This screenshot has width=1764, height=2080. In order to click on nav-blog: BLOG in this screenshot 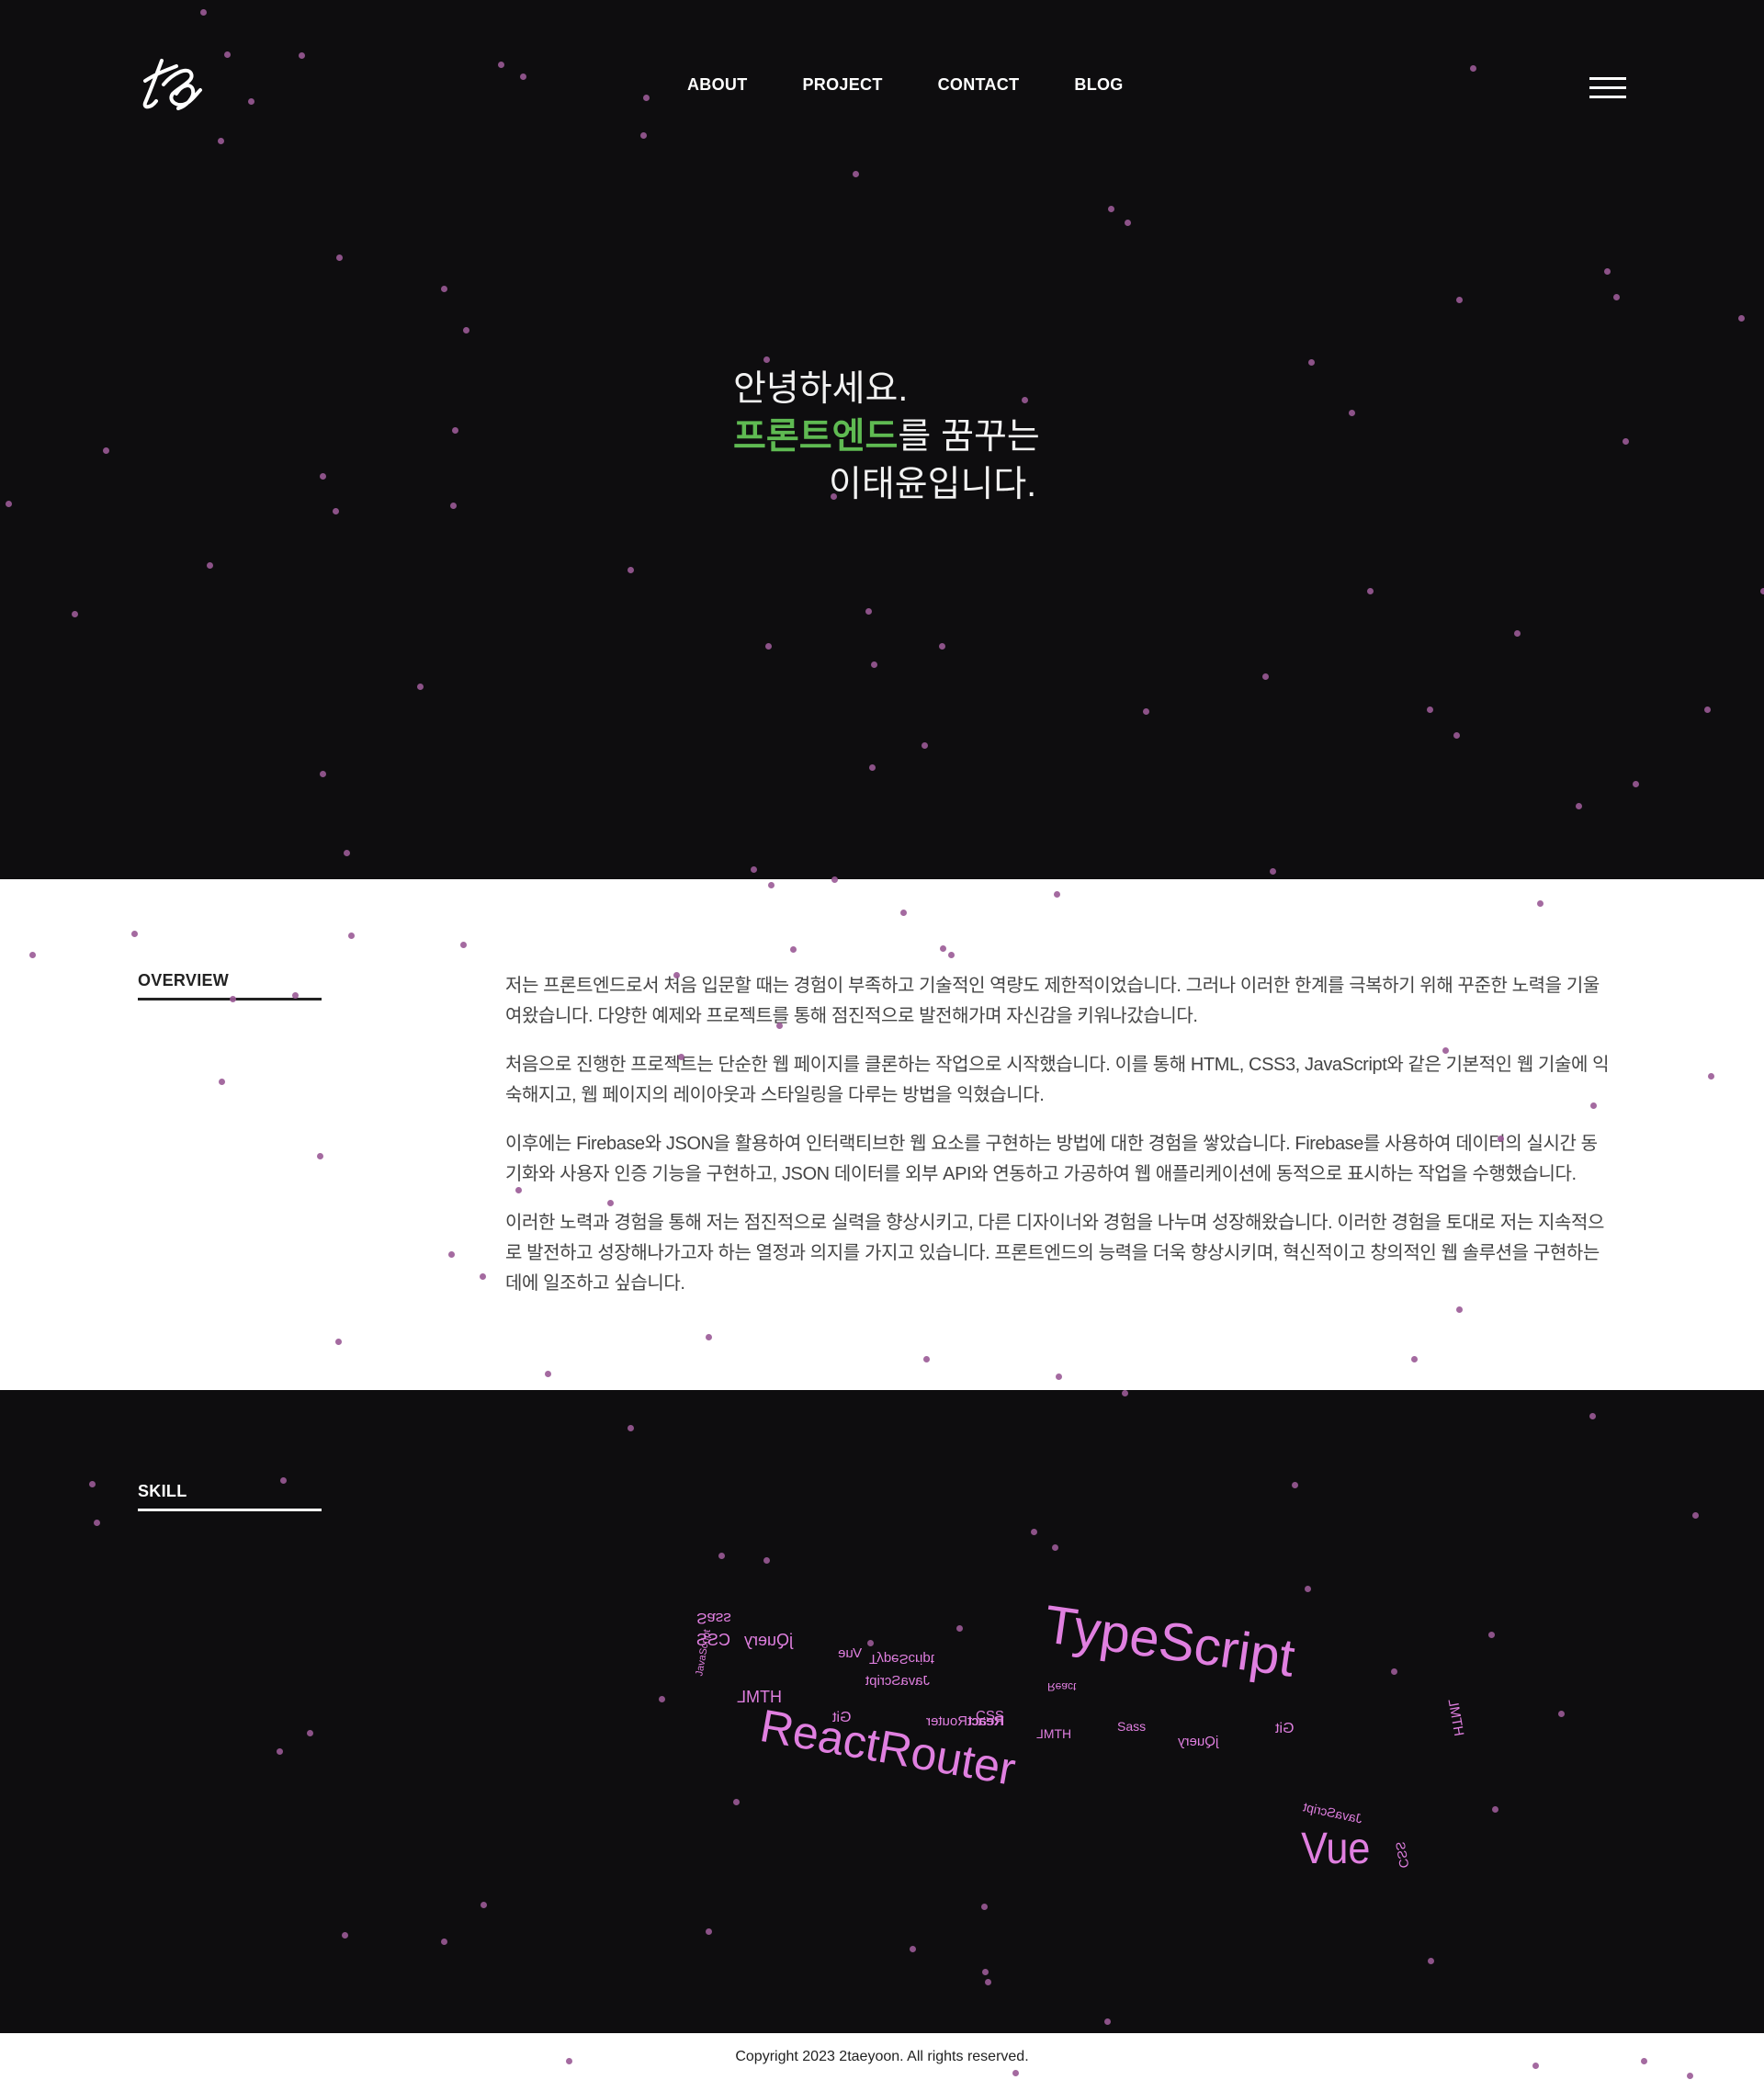, I will do `click(1098, 85)`.